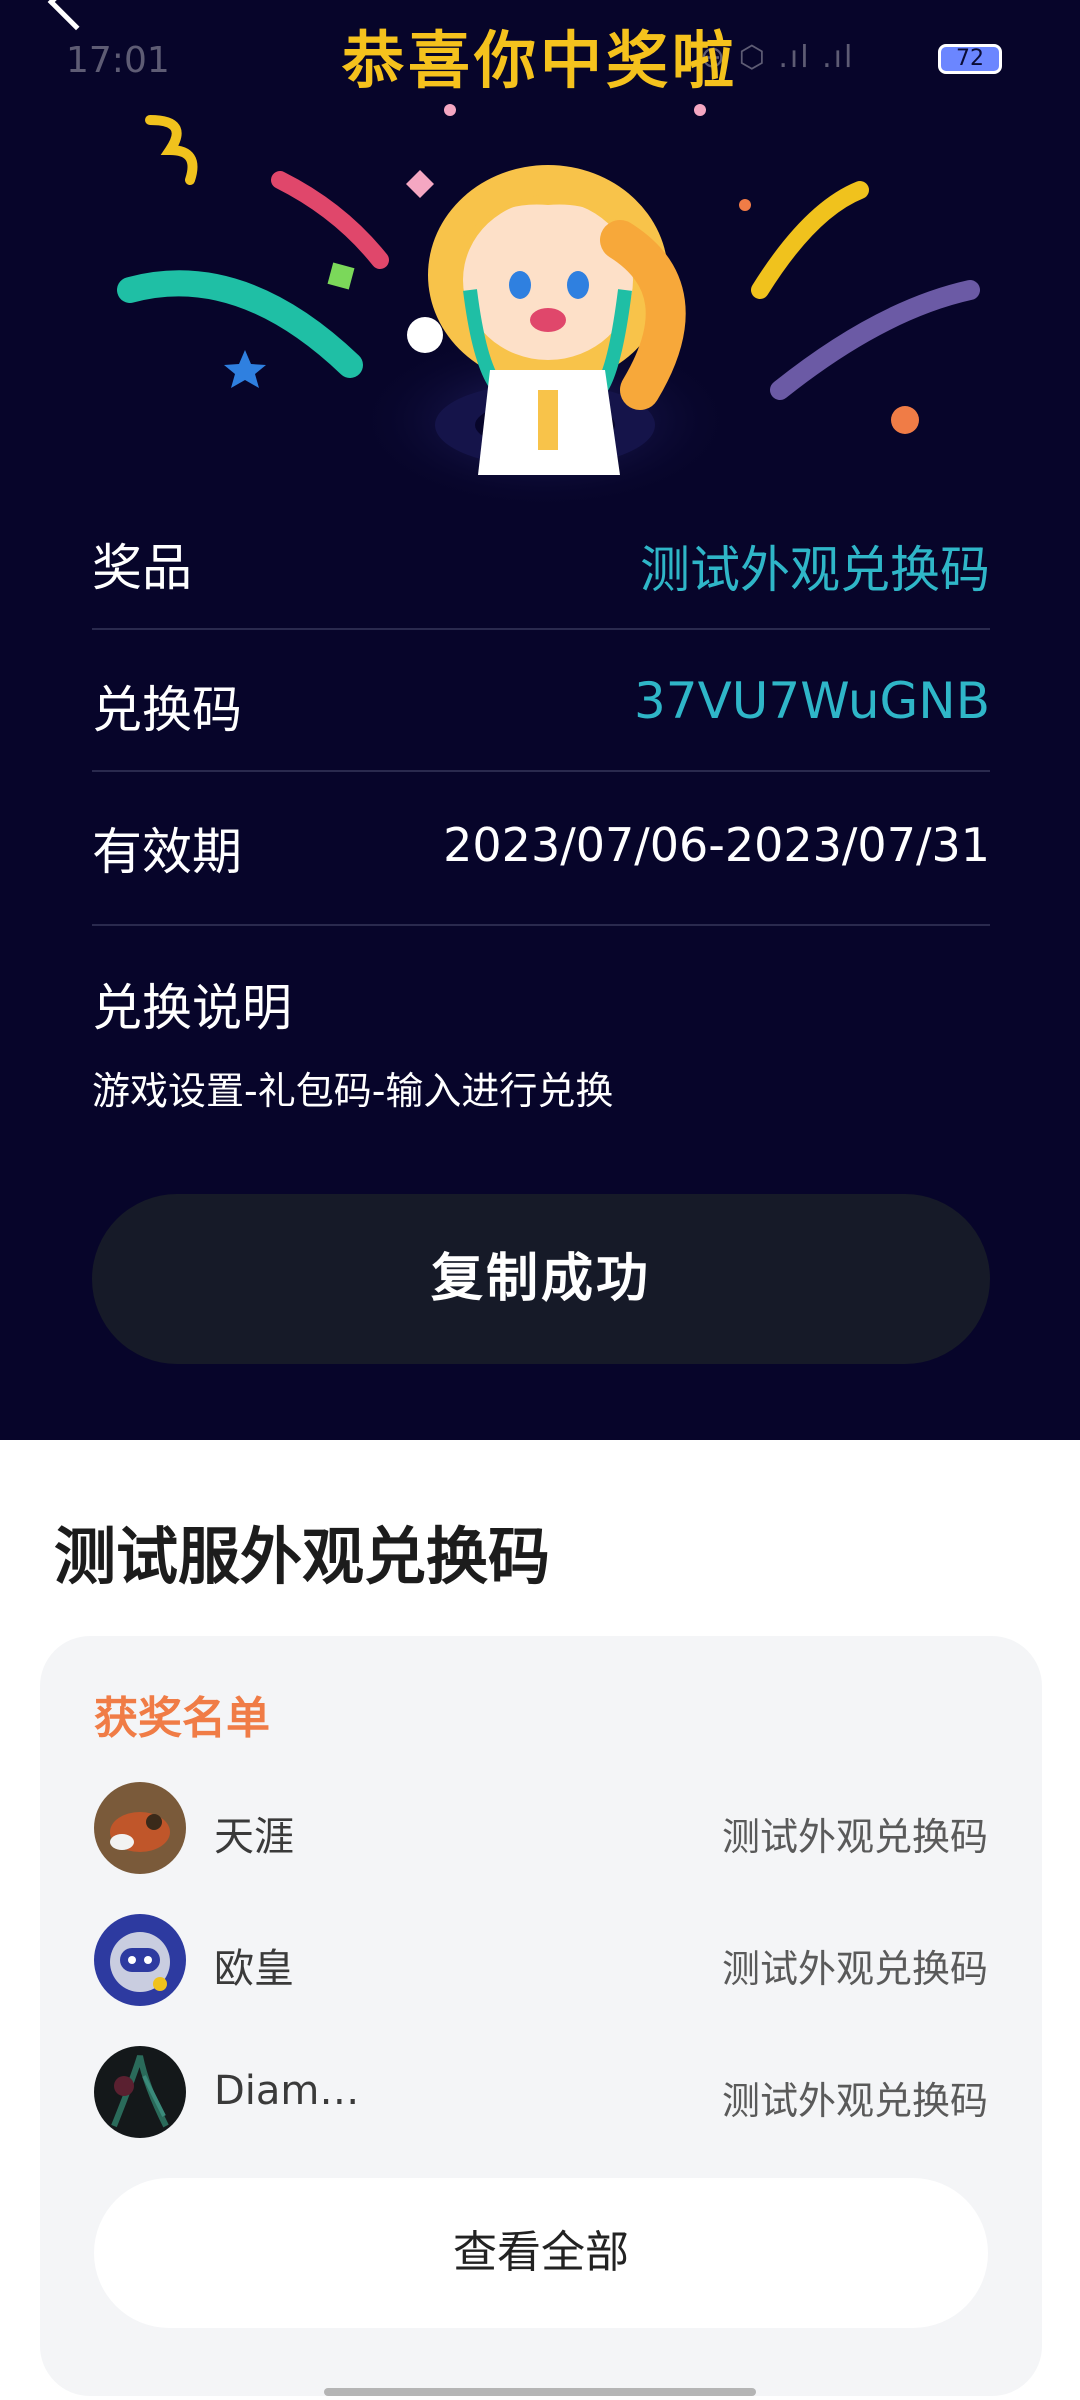 The width and height of the screenshot is (1080, 2400). I want to click on winner-item: 欧皇 测试外观兑换码, so click(541, 1964).